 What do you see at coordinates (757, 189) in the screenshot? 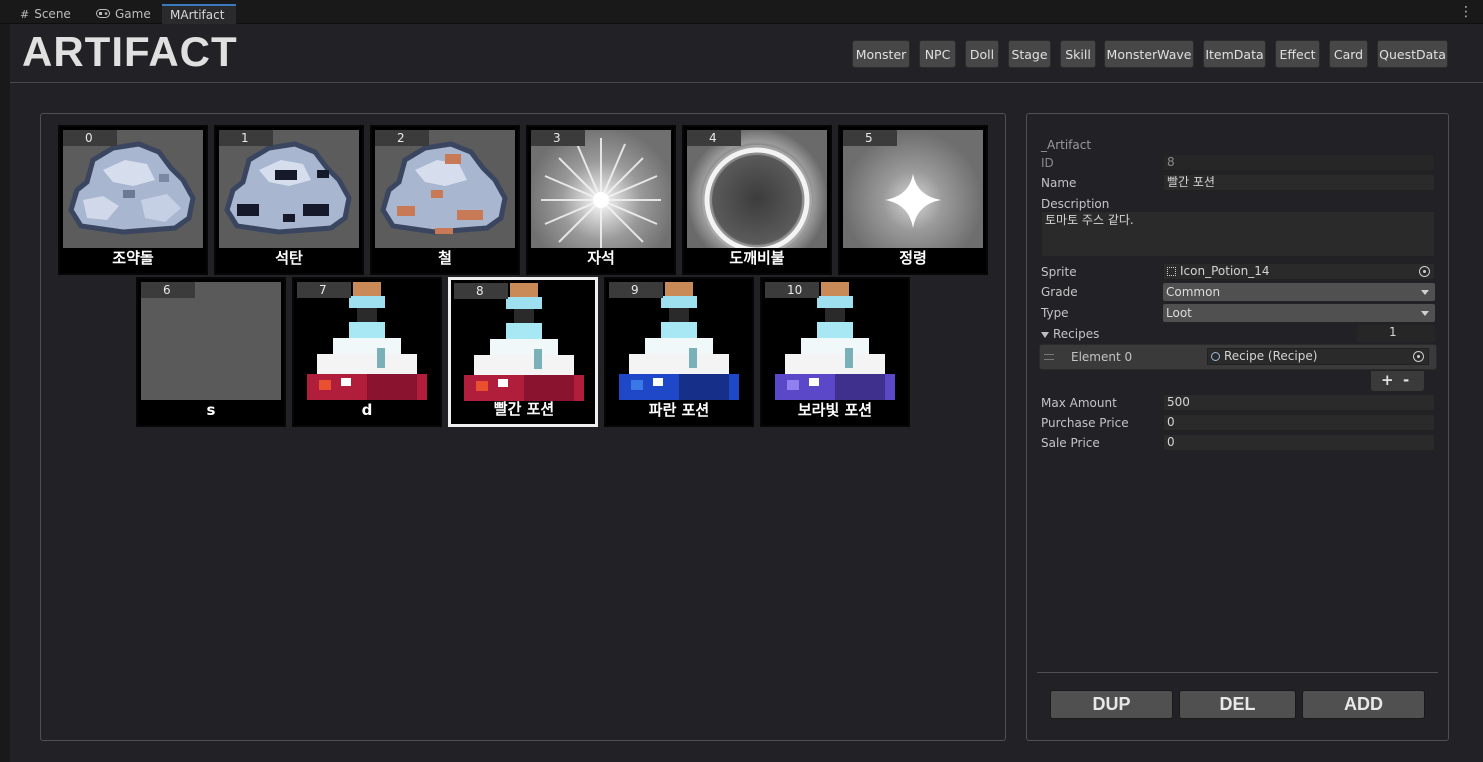
I see `glowing-ring-icon` at bounding box center [757, 189].